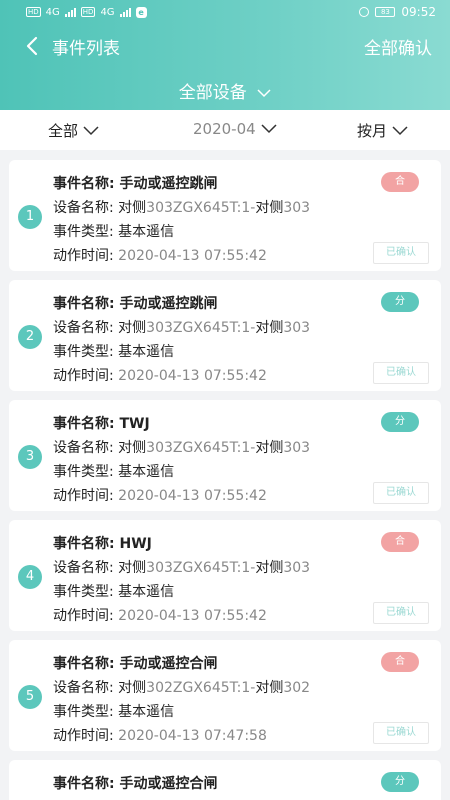  I want to click on event-name-line: 事件名称: 手动或遥控合闸, so click(135, 784).